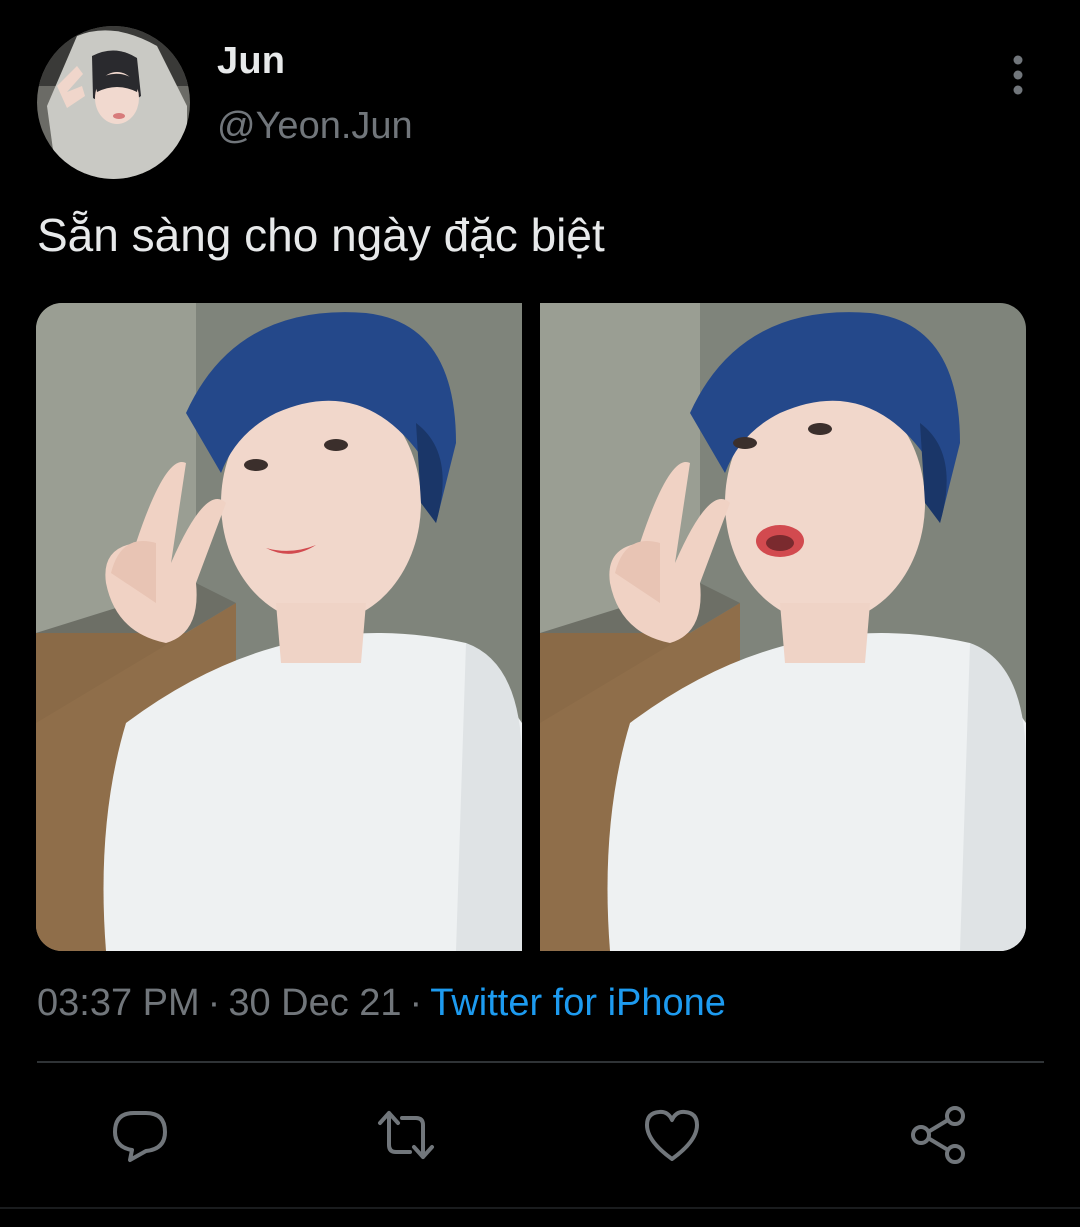 The height and width of the screenshot is (1227, 1080). What do you see at coordinates (315, 1003) in the screenshot?
I see `tweet-date: 30 Dec 21` at bounding box center [315, 1003].